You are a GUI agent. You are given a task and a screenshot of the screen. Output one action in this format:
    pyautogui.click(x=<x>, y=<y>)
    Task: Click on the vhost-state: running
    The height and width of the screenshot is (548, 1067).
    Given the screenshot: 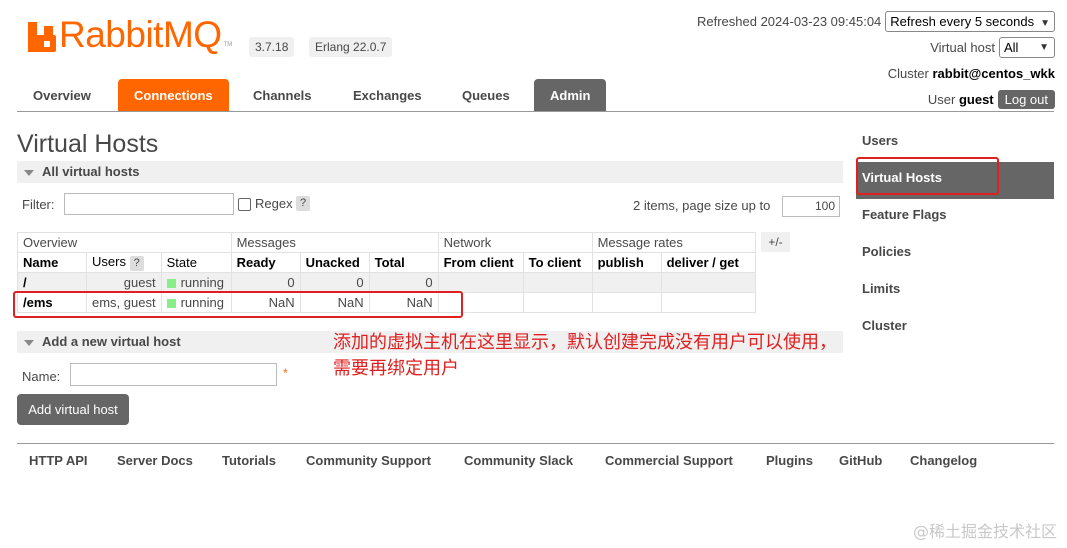 What is the action you would take?
    pyautogui.click(x=196, y=282)
    